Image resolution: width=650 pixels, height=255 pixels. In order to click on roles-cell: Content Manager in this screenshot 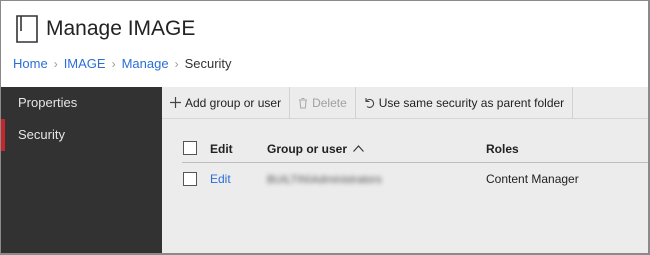, I will do `click(532, 179)`.